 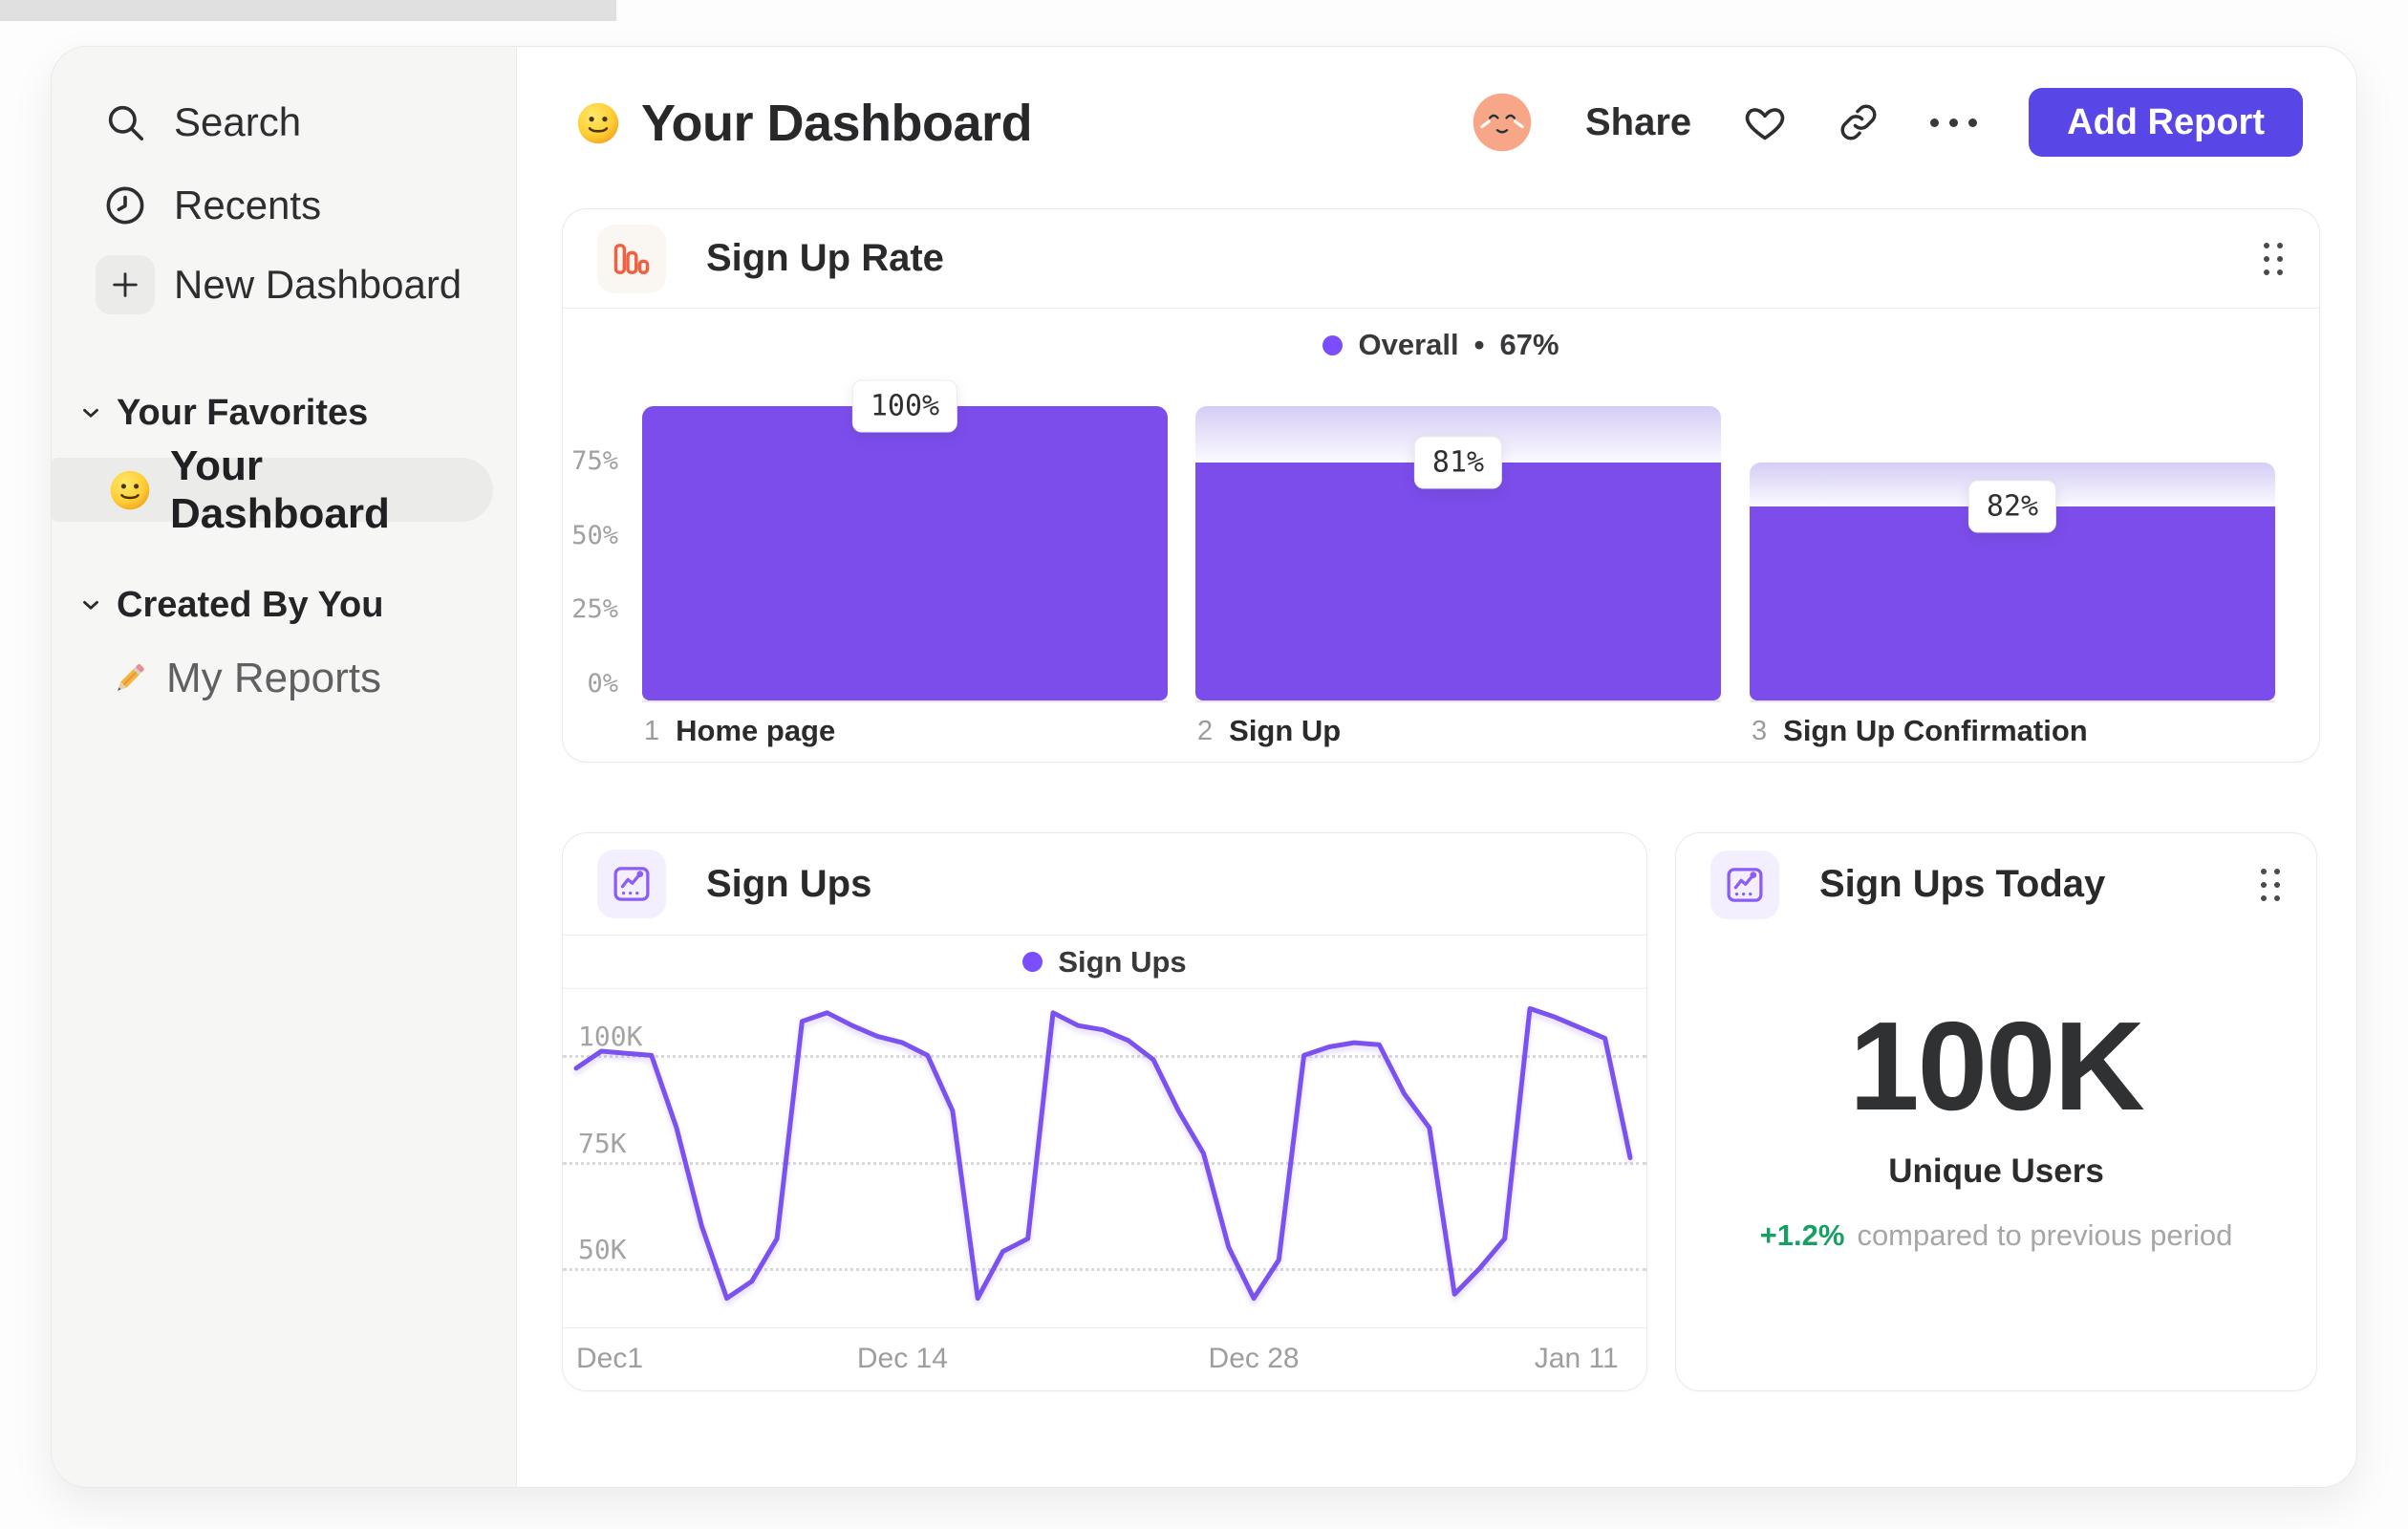 I want to click on funnel-step-label: 3 Sign Up Confirmation, so click(x=1920, y=730).